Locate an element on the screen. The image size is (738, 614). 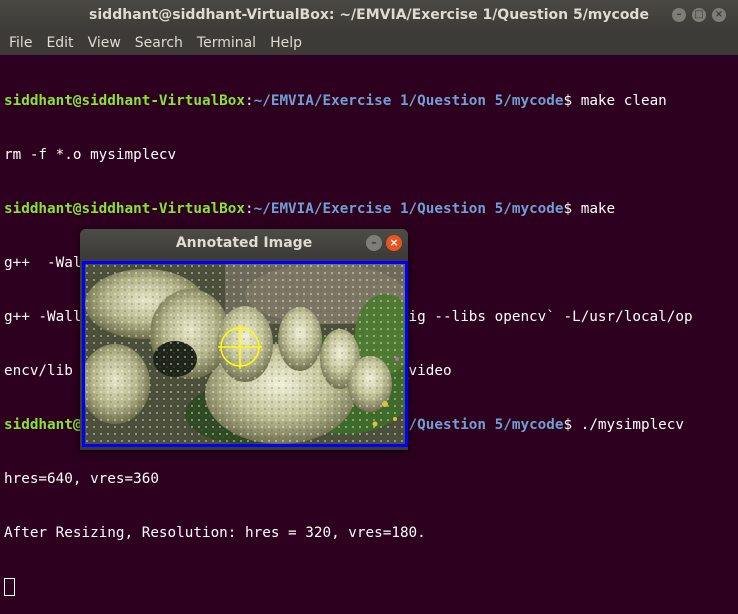
cactus-photo is located at coordinates (245, 354).